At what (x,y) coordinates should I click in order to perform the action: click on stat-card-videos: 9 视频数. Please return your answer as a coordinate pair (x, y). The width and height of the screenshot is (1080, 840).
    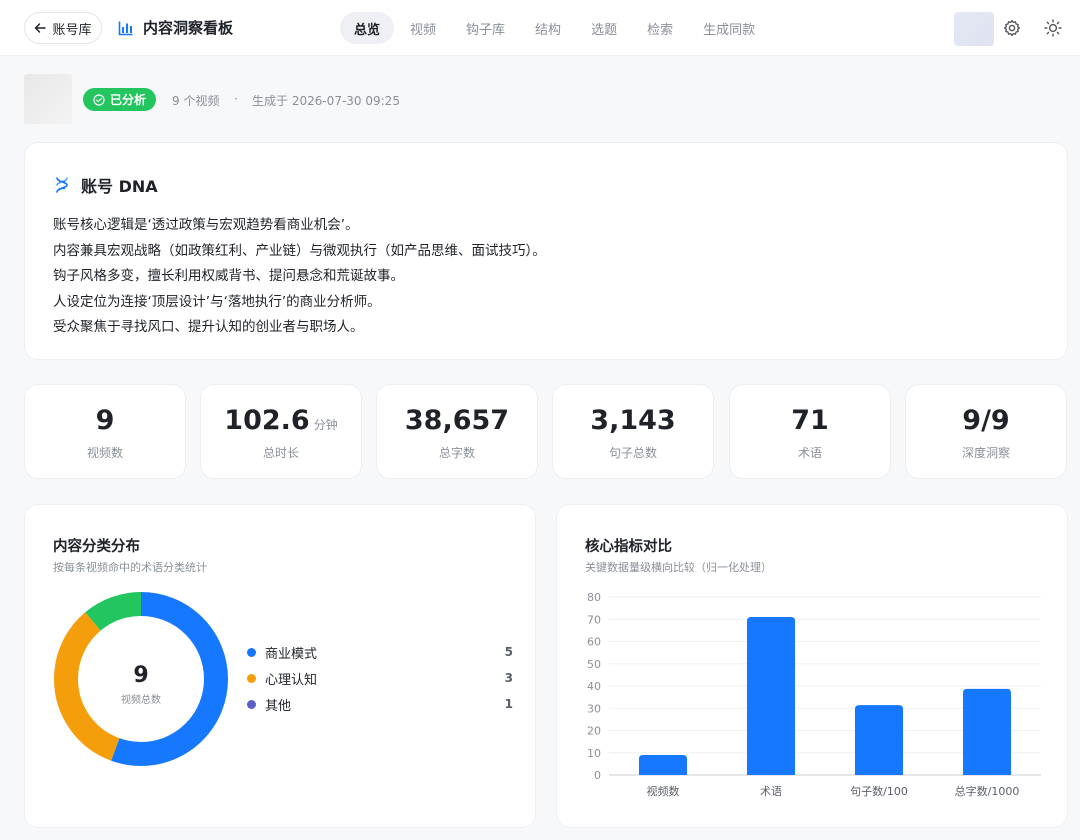
    Looking at the image, I should click on (105, 431).